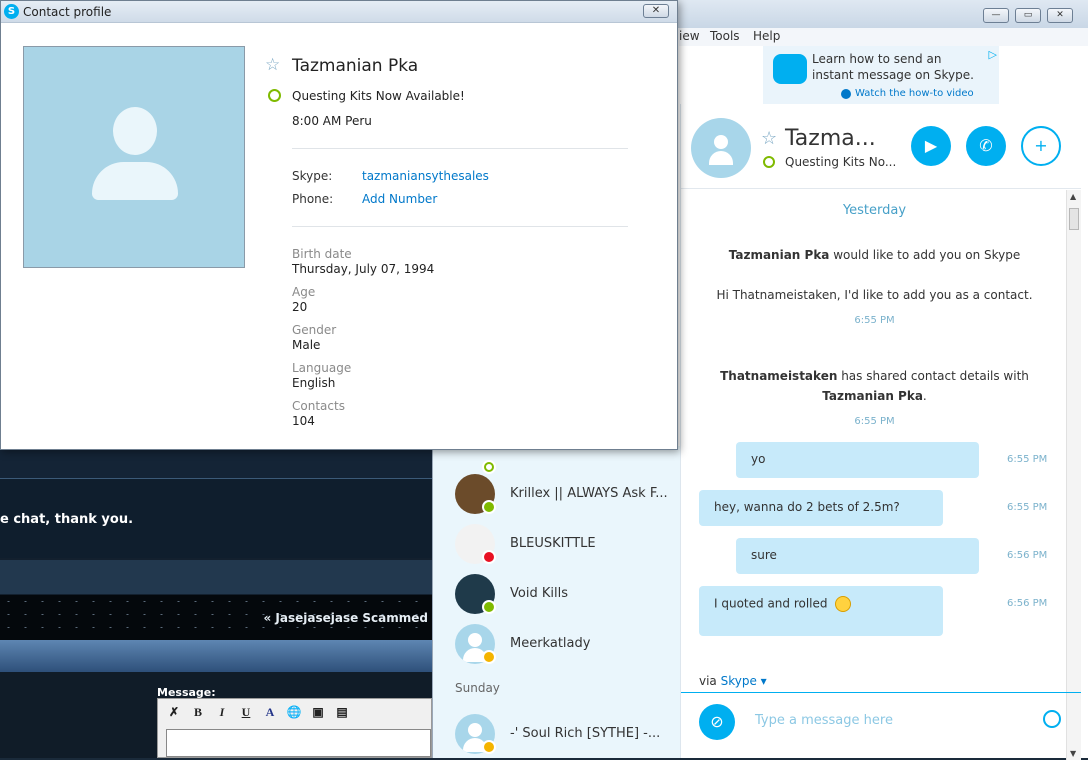 The width and height of the screenshot is (1088, 760). Describe the element at coordinates (689, 36) in the screenshot. I see `menu-view: iew` at that location.